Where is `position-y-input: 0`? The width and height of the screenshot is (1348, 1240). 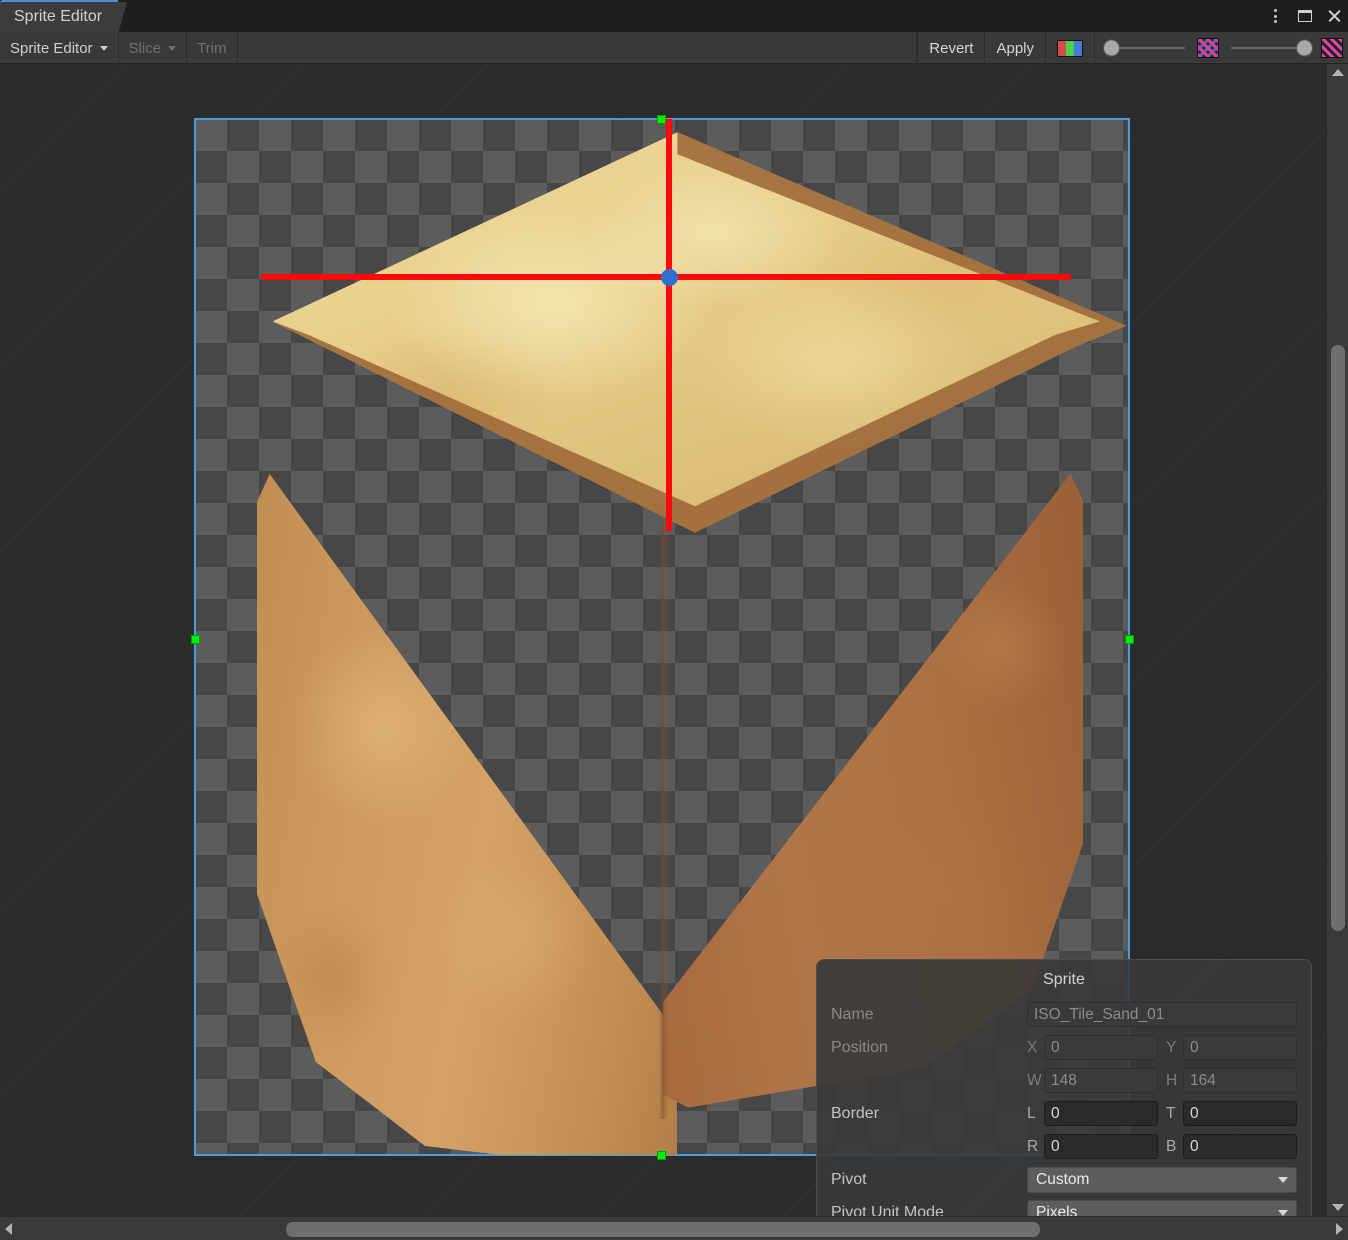 position-y-input: 0 is located at coordinates (1240, 1047).